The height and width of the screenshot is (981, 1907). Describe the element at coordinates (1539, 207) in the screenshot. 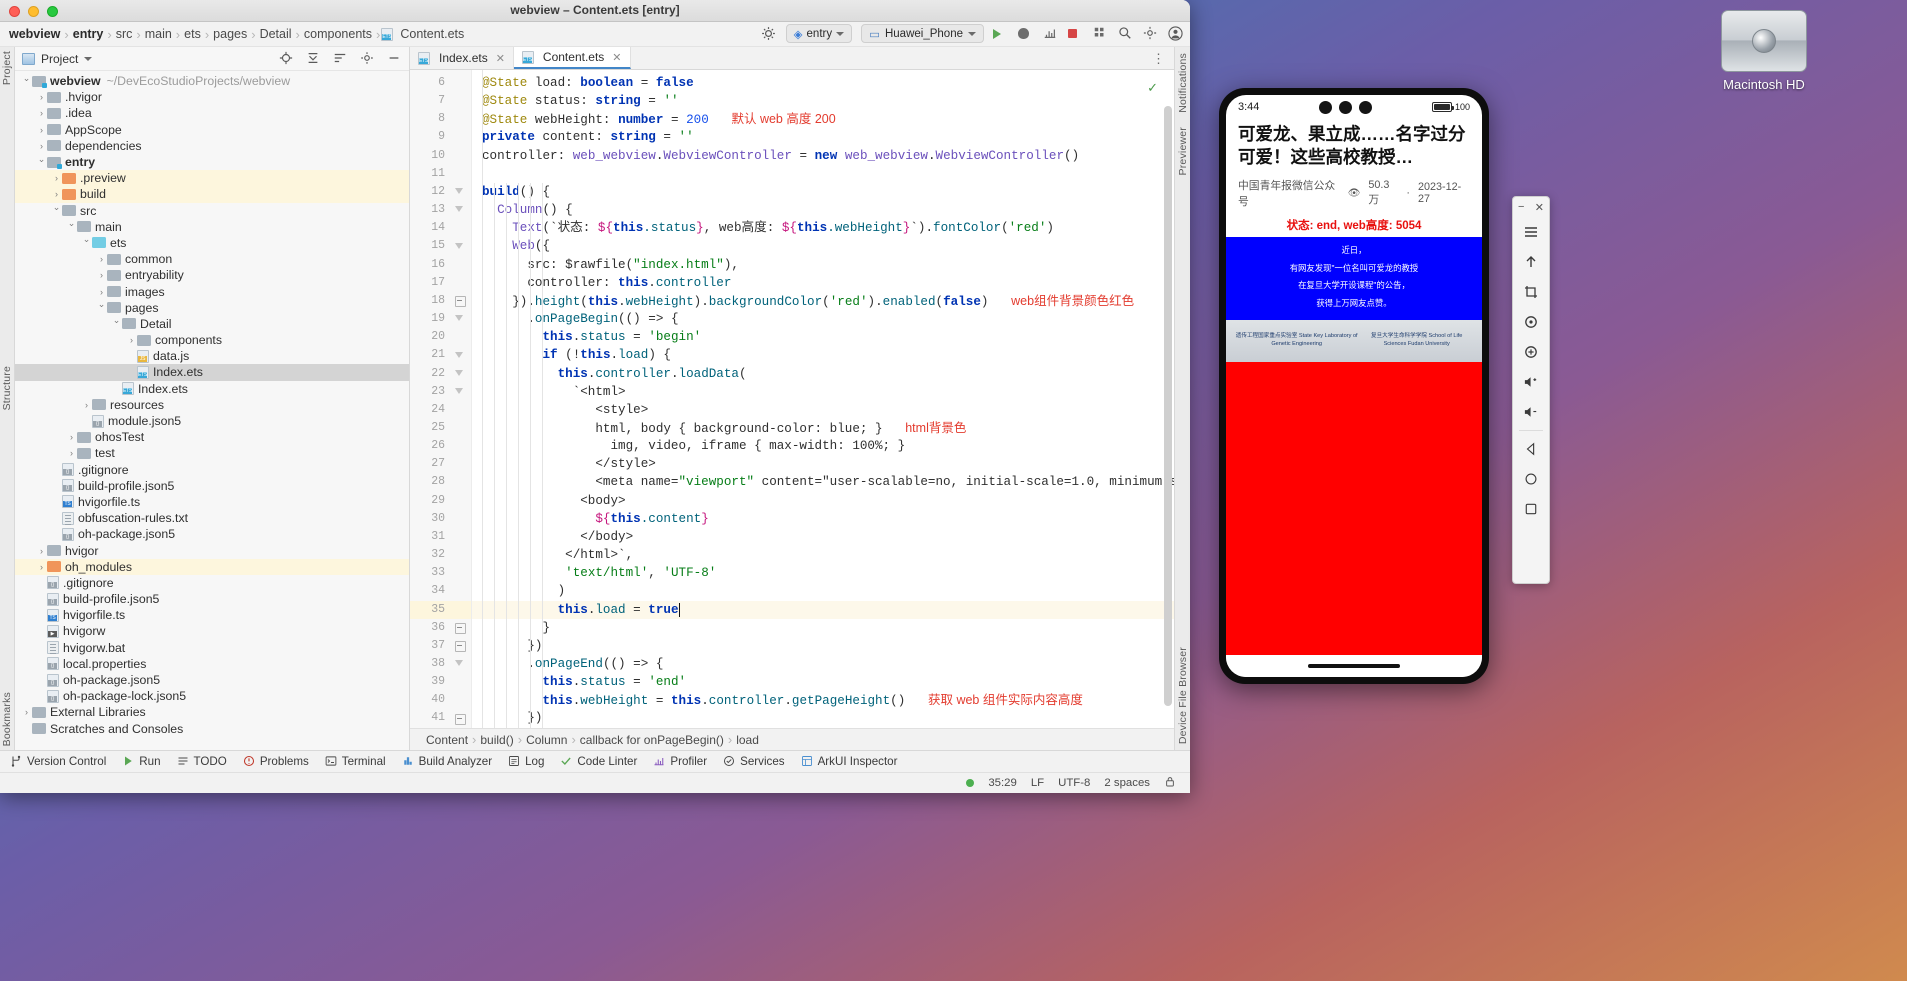

I see `close-icon: ✕` at that location.